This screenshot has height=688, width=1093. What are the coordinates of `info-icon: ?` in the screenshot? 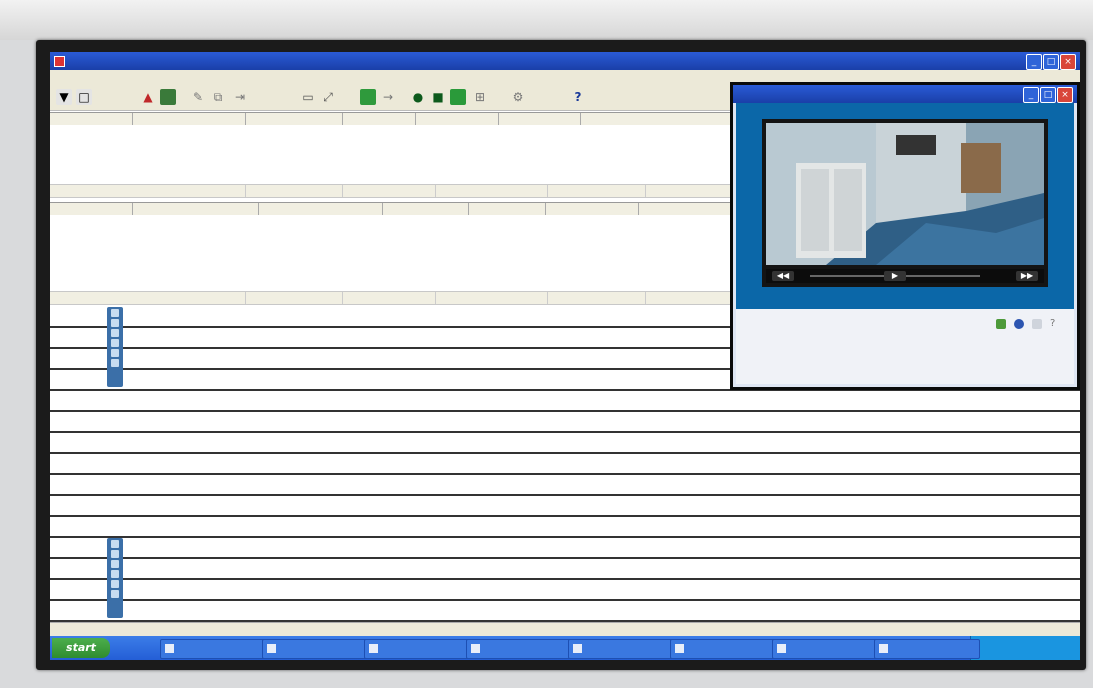 It's located at (1055, 324).